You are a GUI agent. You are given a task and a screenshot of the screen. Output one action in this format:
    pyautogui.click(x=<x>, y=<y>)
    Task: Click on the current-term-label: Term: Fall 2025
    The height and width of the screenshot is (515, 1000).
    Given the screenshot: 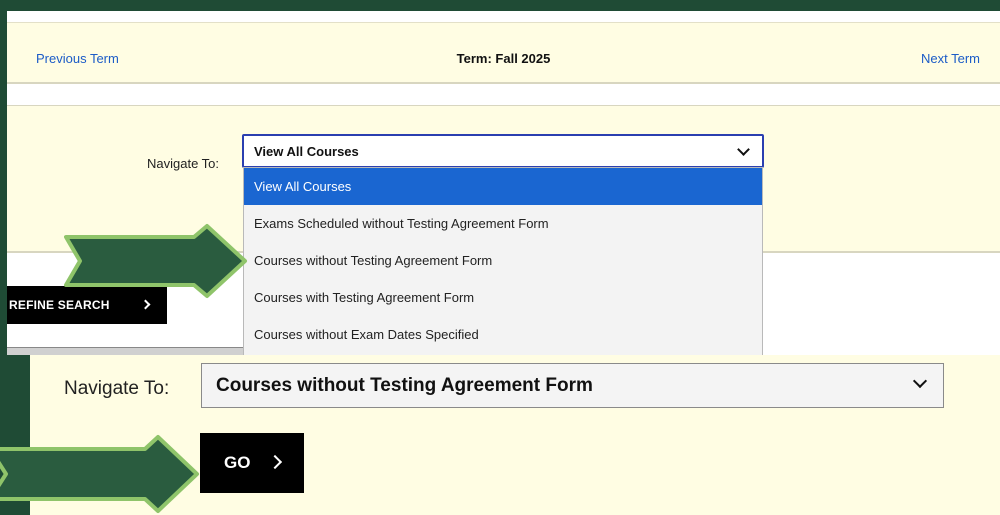 What is the action you would take?
    pyautogui.click(x=503, y=58)
    